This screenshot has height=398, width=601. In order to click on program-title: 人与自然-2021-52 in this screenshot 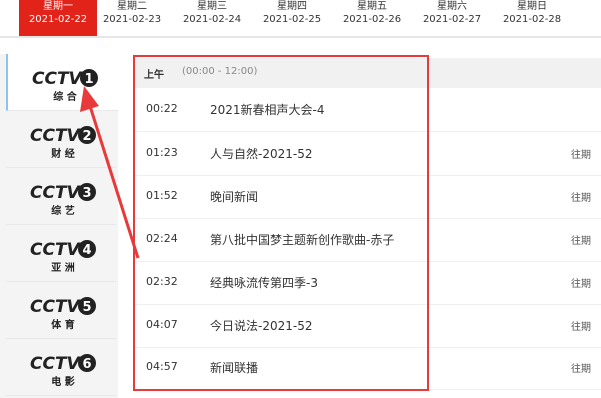, I will do `click(261, 154)`.